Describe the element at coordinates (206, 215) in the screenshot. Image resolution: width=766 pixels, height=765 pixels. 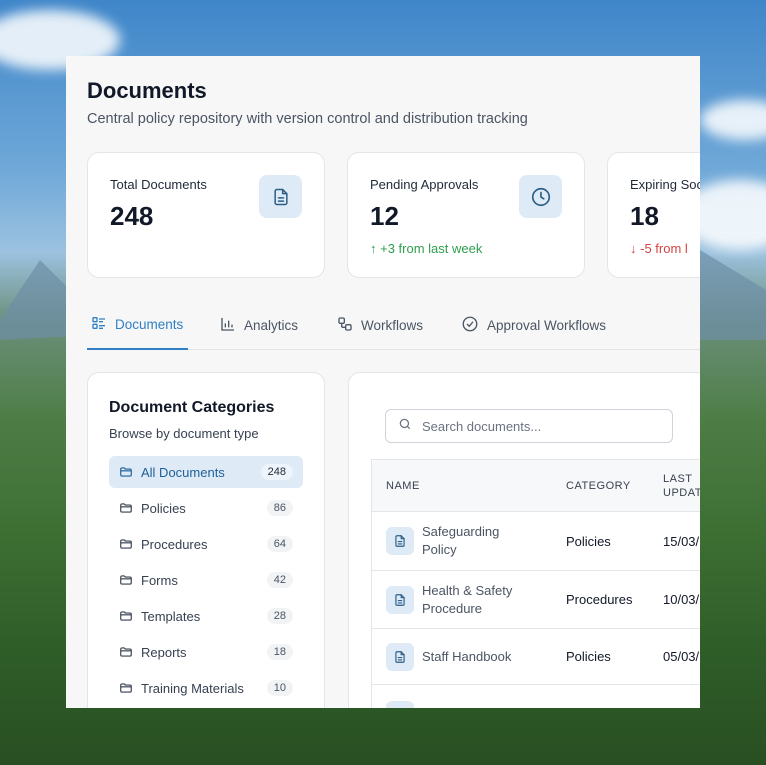
I see `stat-card-total-documents: Total Documents 248` at that location.